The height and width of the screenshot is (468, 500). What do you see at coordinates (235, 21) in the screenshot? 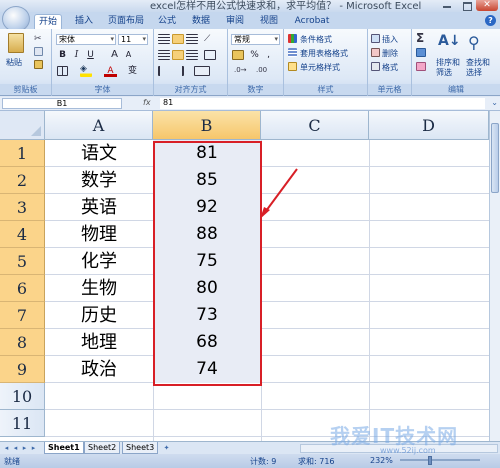
I see `tab-review: 审阅` at bounding box center [235, 21].